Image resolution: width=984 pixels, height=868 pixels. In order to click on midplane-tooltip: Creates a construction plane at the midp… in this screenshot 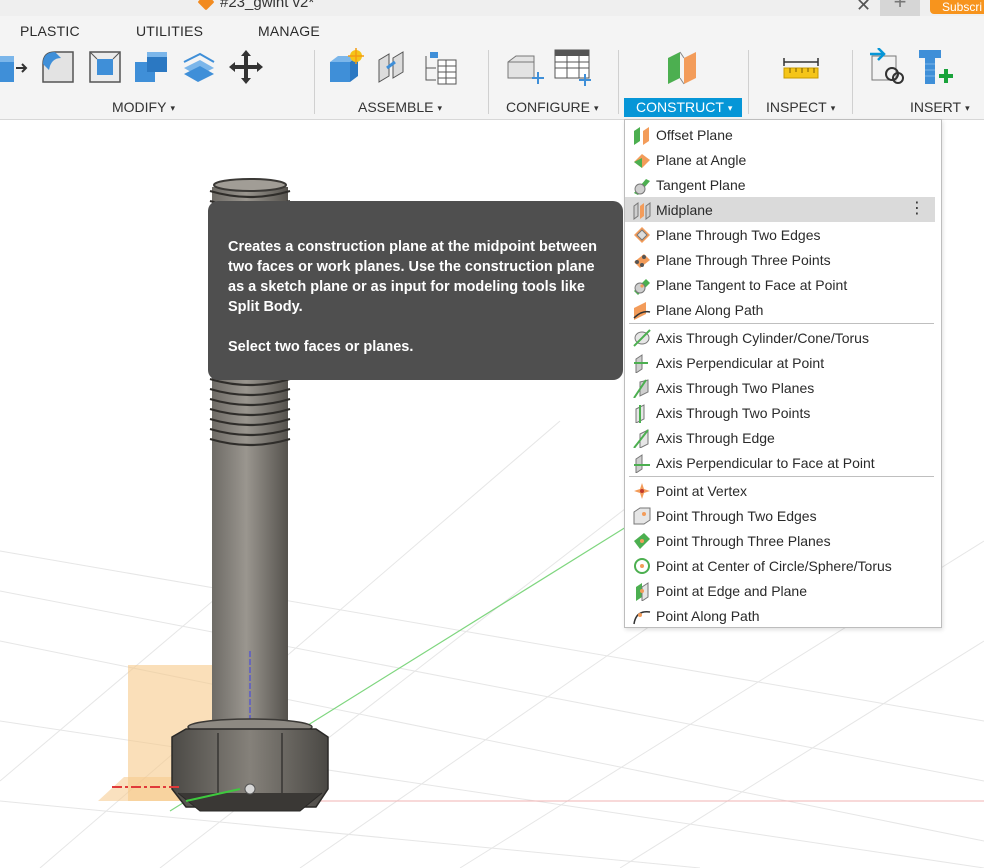, I will do `click(415, 290)`.